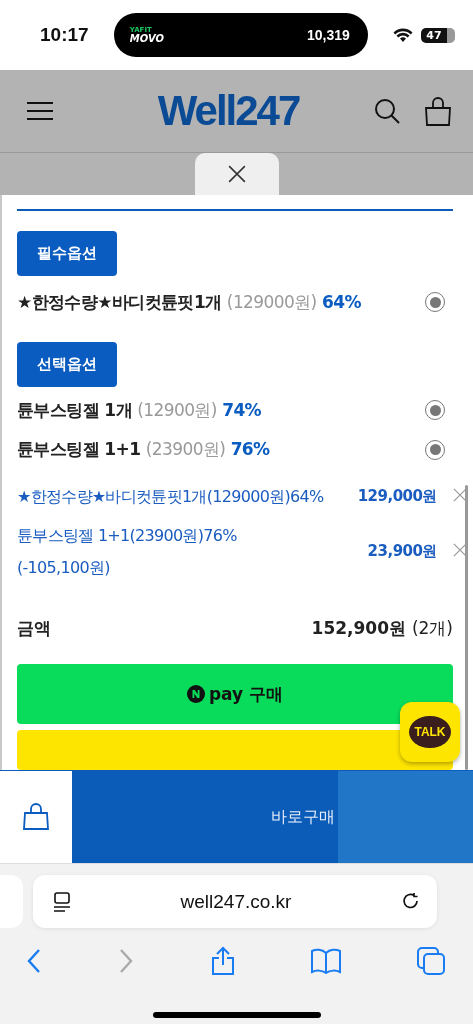  What do you see at coordinates (403, 35) in the screenshot?
I see `wifi-icon` at bounding box center [403, 35].